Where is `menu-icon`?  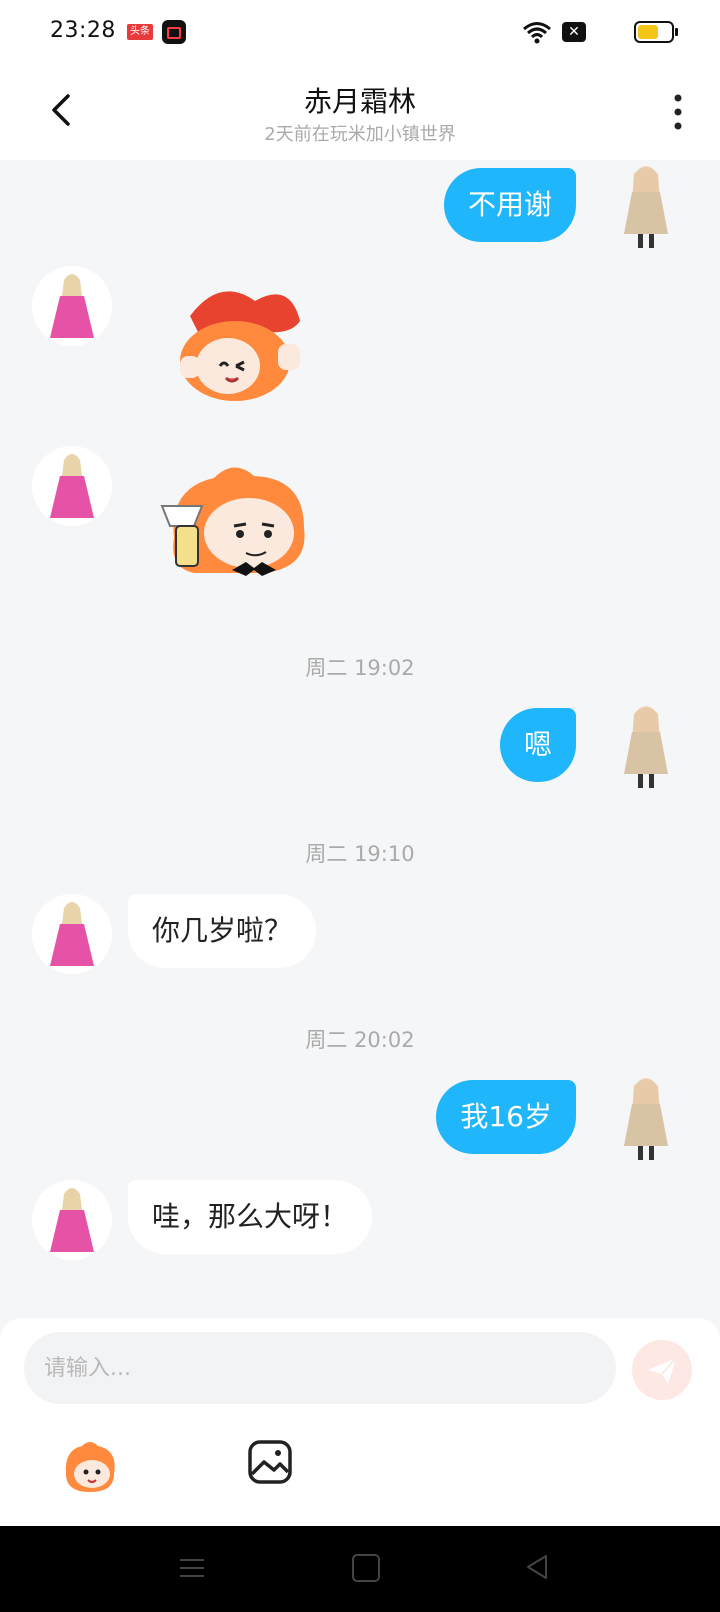 menu-icon is located at coordinates (192, 1568).